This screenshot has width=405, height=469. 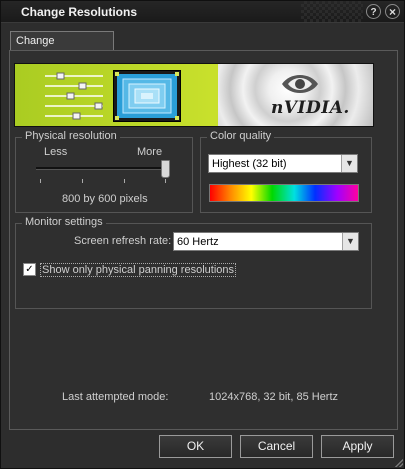 I want to click on last-attempted-label: Last attempted mode:, so click(x=115, y=397).